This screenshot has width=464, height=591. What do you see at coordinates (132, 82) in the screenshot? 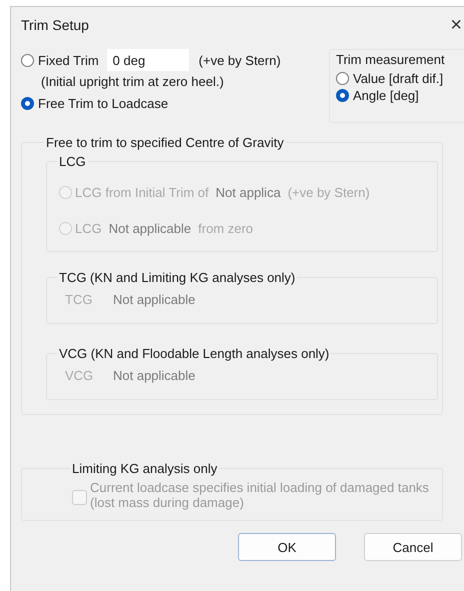
I see `hint-text: (Initial upright trim at zero heel.)` at bounding box center [132, 82].